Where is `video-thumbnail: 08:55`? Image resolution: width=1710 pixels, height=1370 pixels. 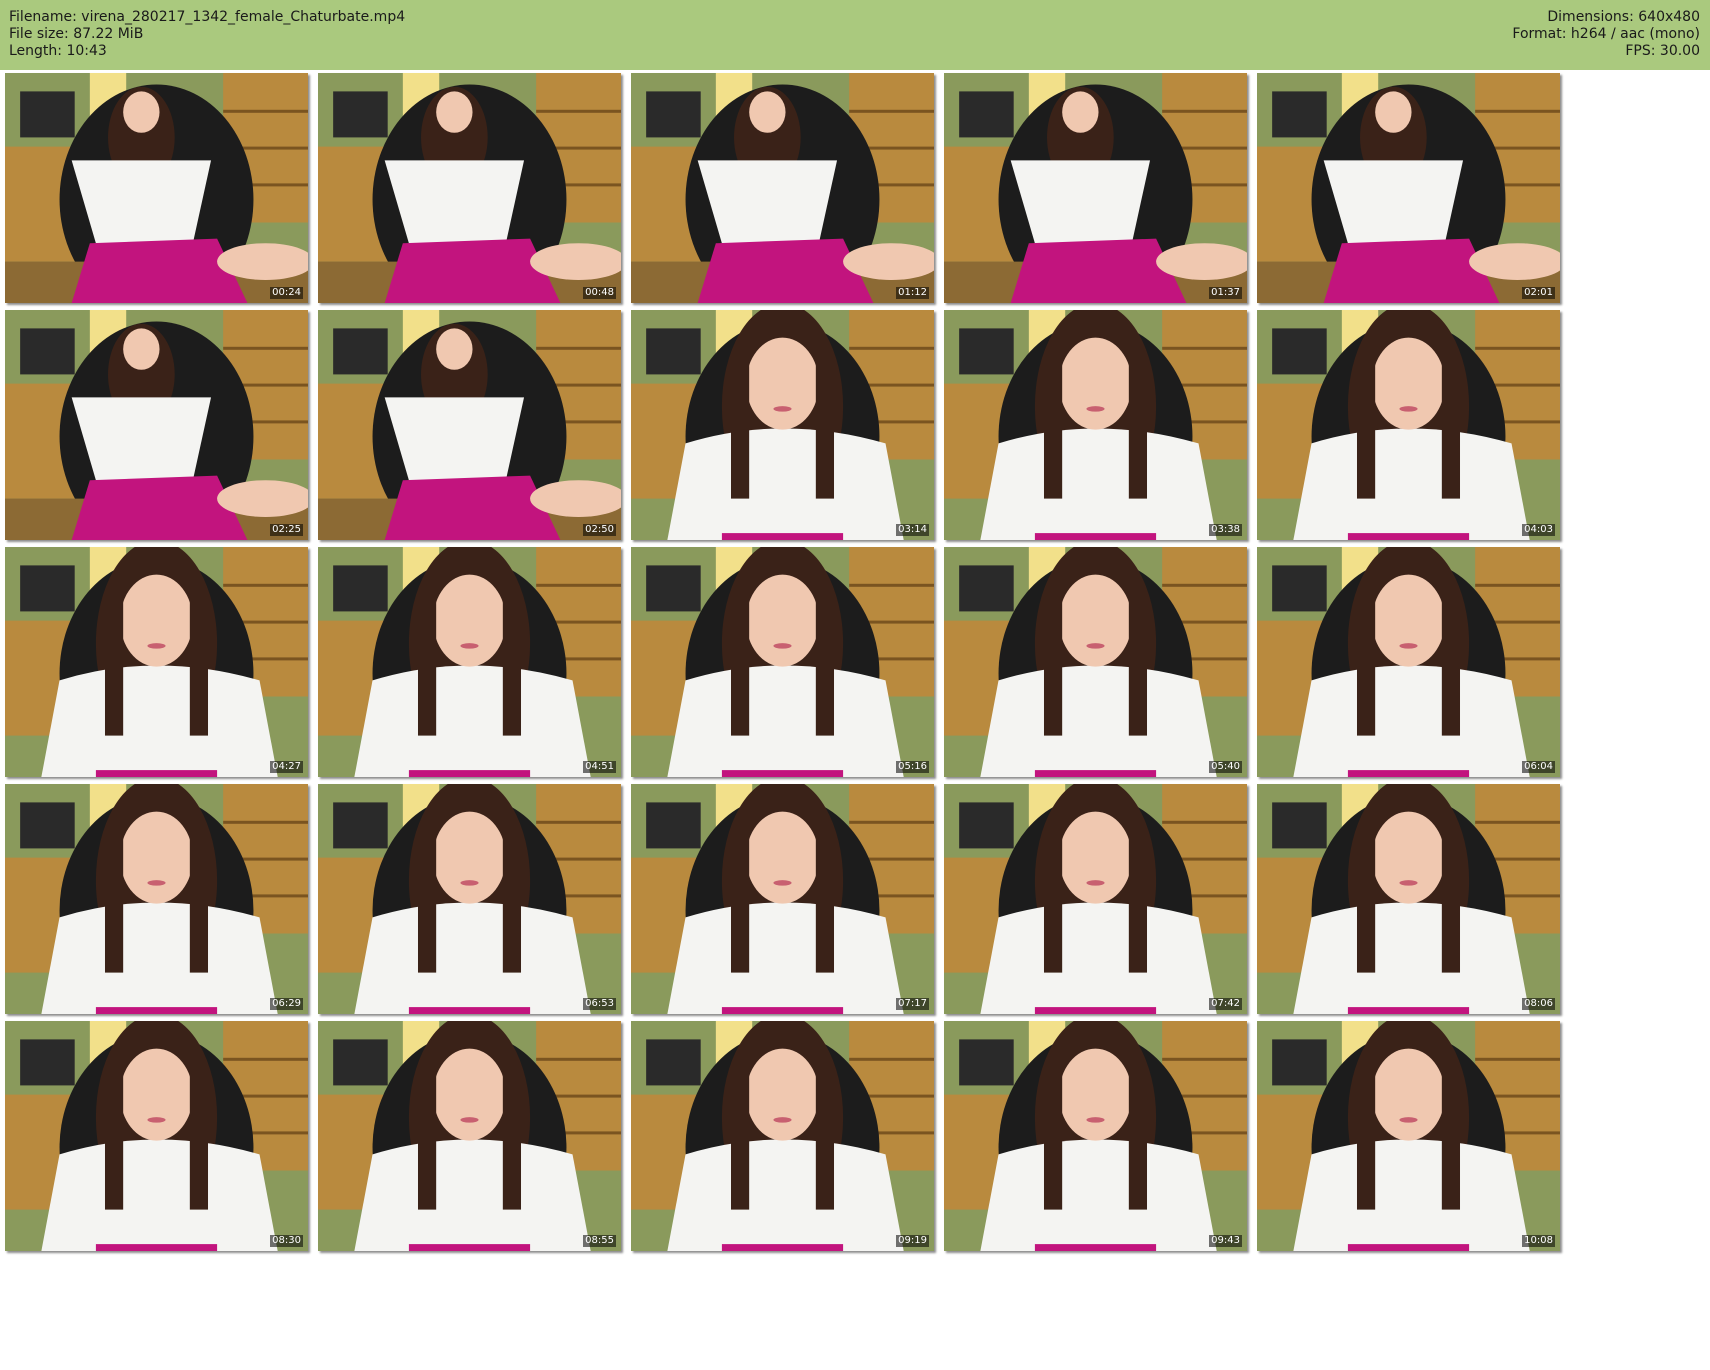
video-thumbnail: 08:55 is located at coordinates (469, 1136).